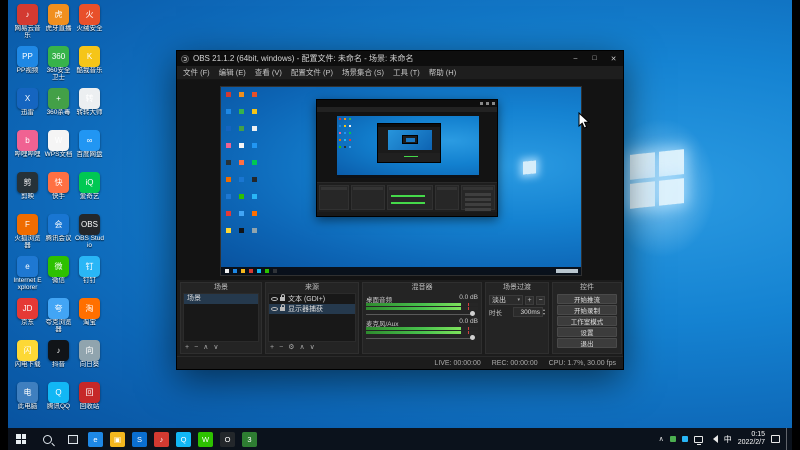  I want to click on desktop-icon: 转 转转大师, so click(89, 109).